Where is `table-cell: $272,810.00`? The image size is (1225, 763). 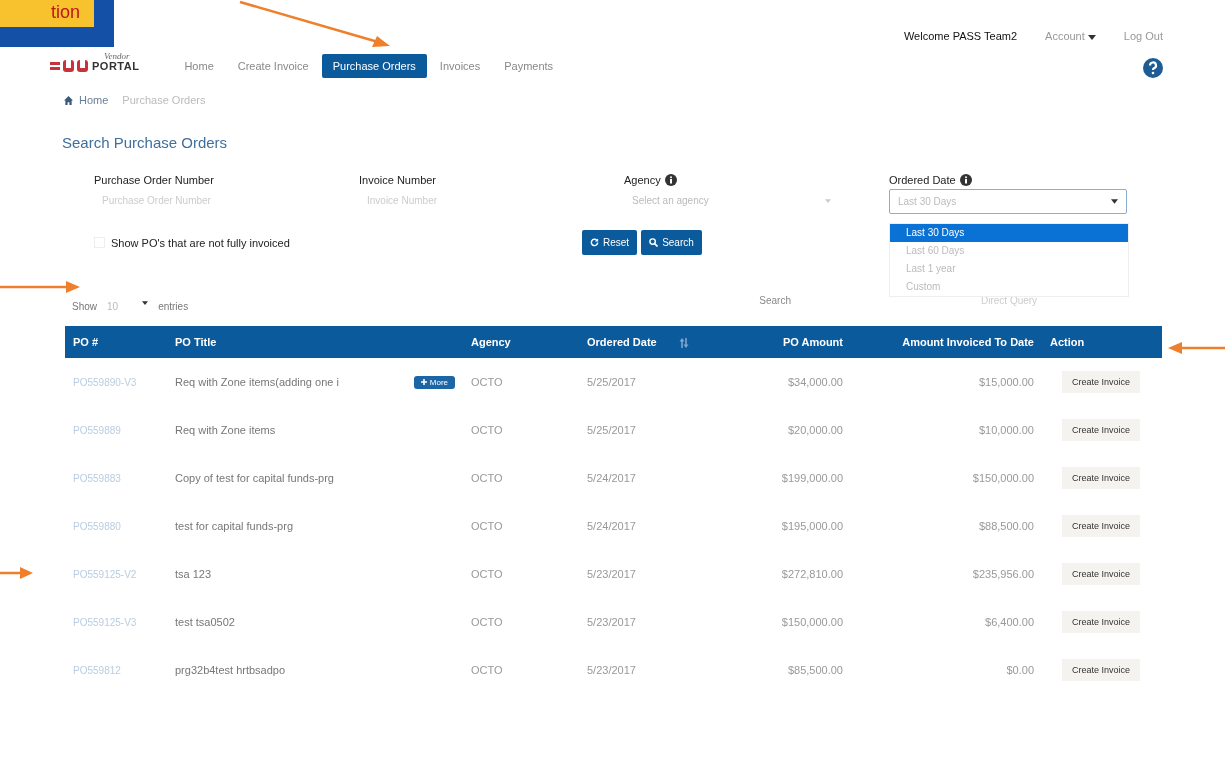
table-cell: $272,810.00 is located at coordinates (812, 574).